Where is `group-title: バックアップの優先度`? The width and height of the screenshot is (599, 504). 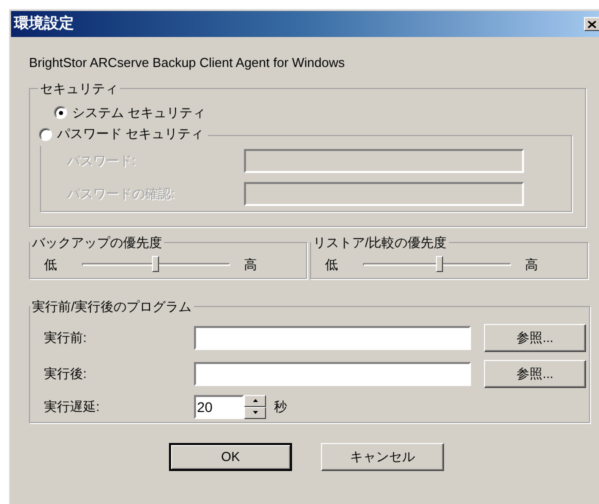
group-title: バックアップの優先度 is located at coordinates (97, 243).